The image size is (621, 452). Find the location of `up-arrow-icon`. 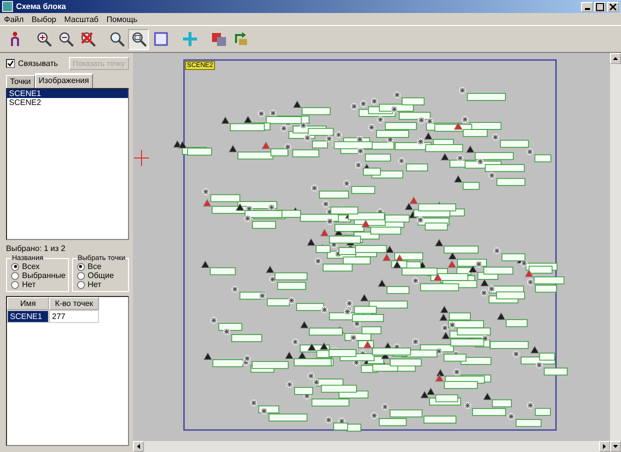

up-arrow-icon is located at coordinates (615, 58).